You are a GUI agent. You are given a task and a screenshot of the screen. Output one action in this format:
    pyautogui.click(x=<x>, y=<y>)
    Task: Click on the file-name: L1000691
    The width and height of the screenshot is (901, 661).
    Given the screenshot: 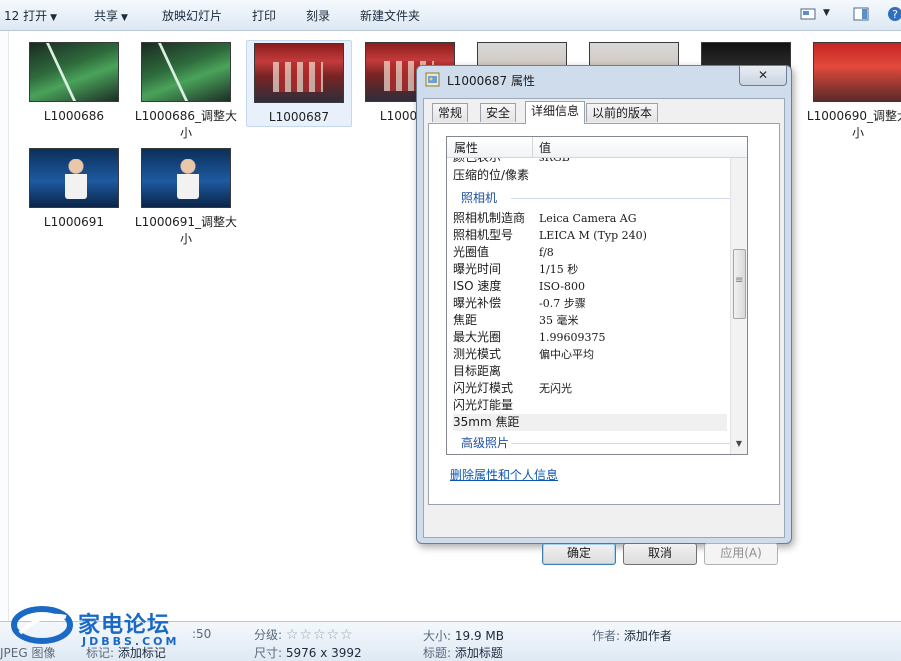 What is the action you would take?
    pyautogui.click(x=74, y=222)
    